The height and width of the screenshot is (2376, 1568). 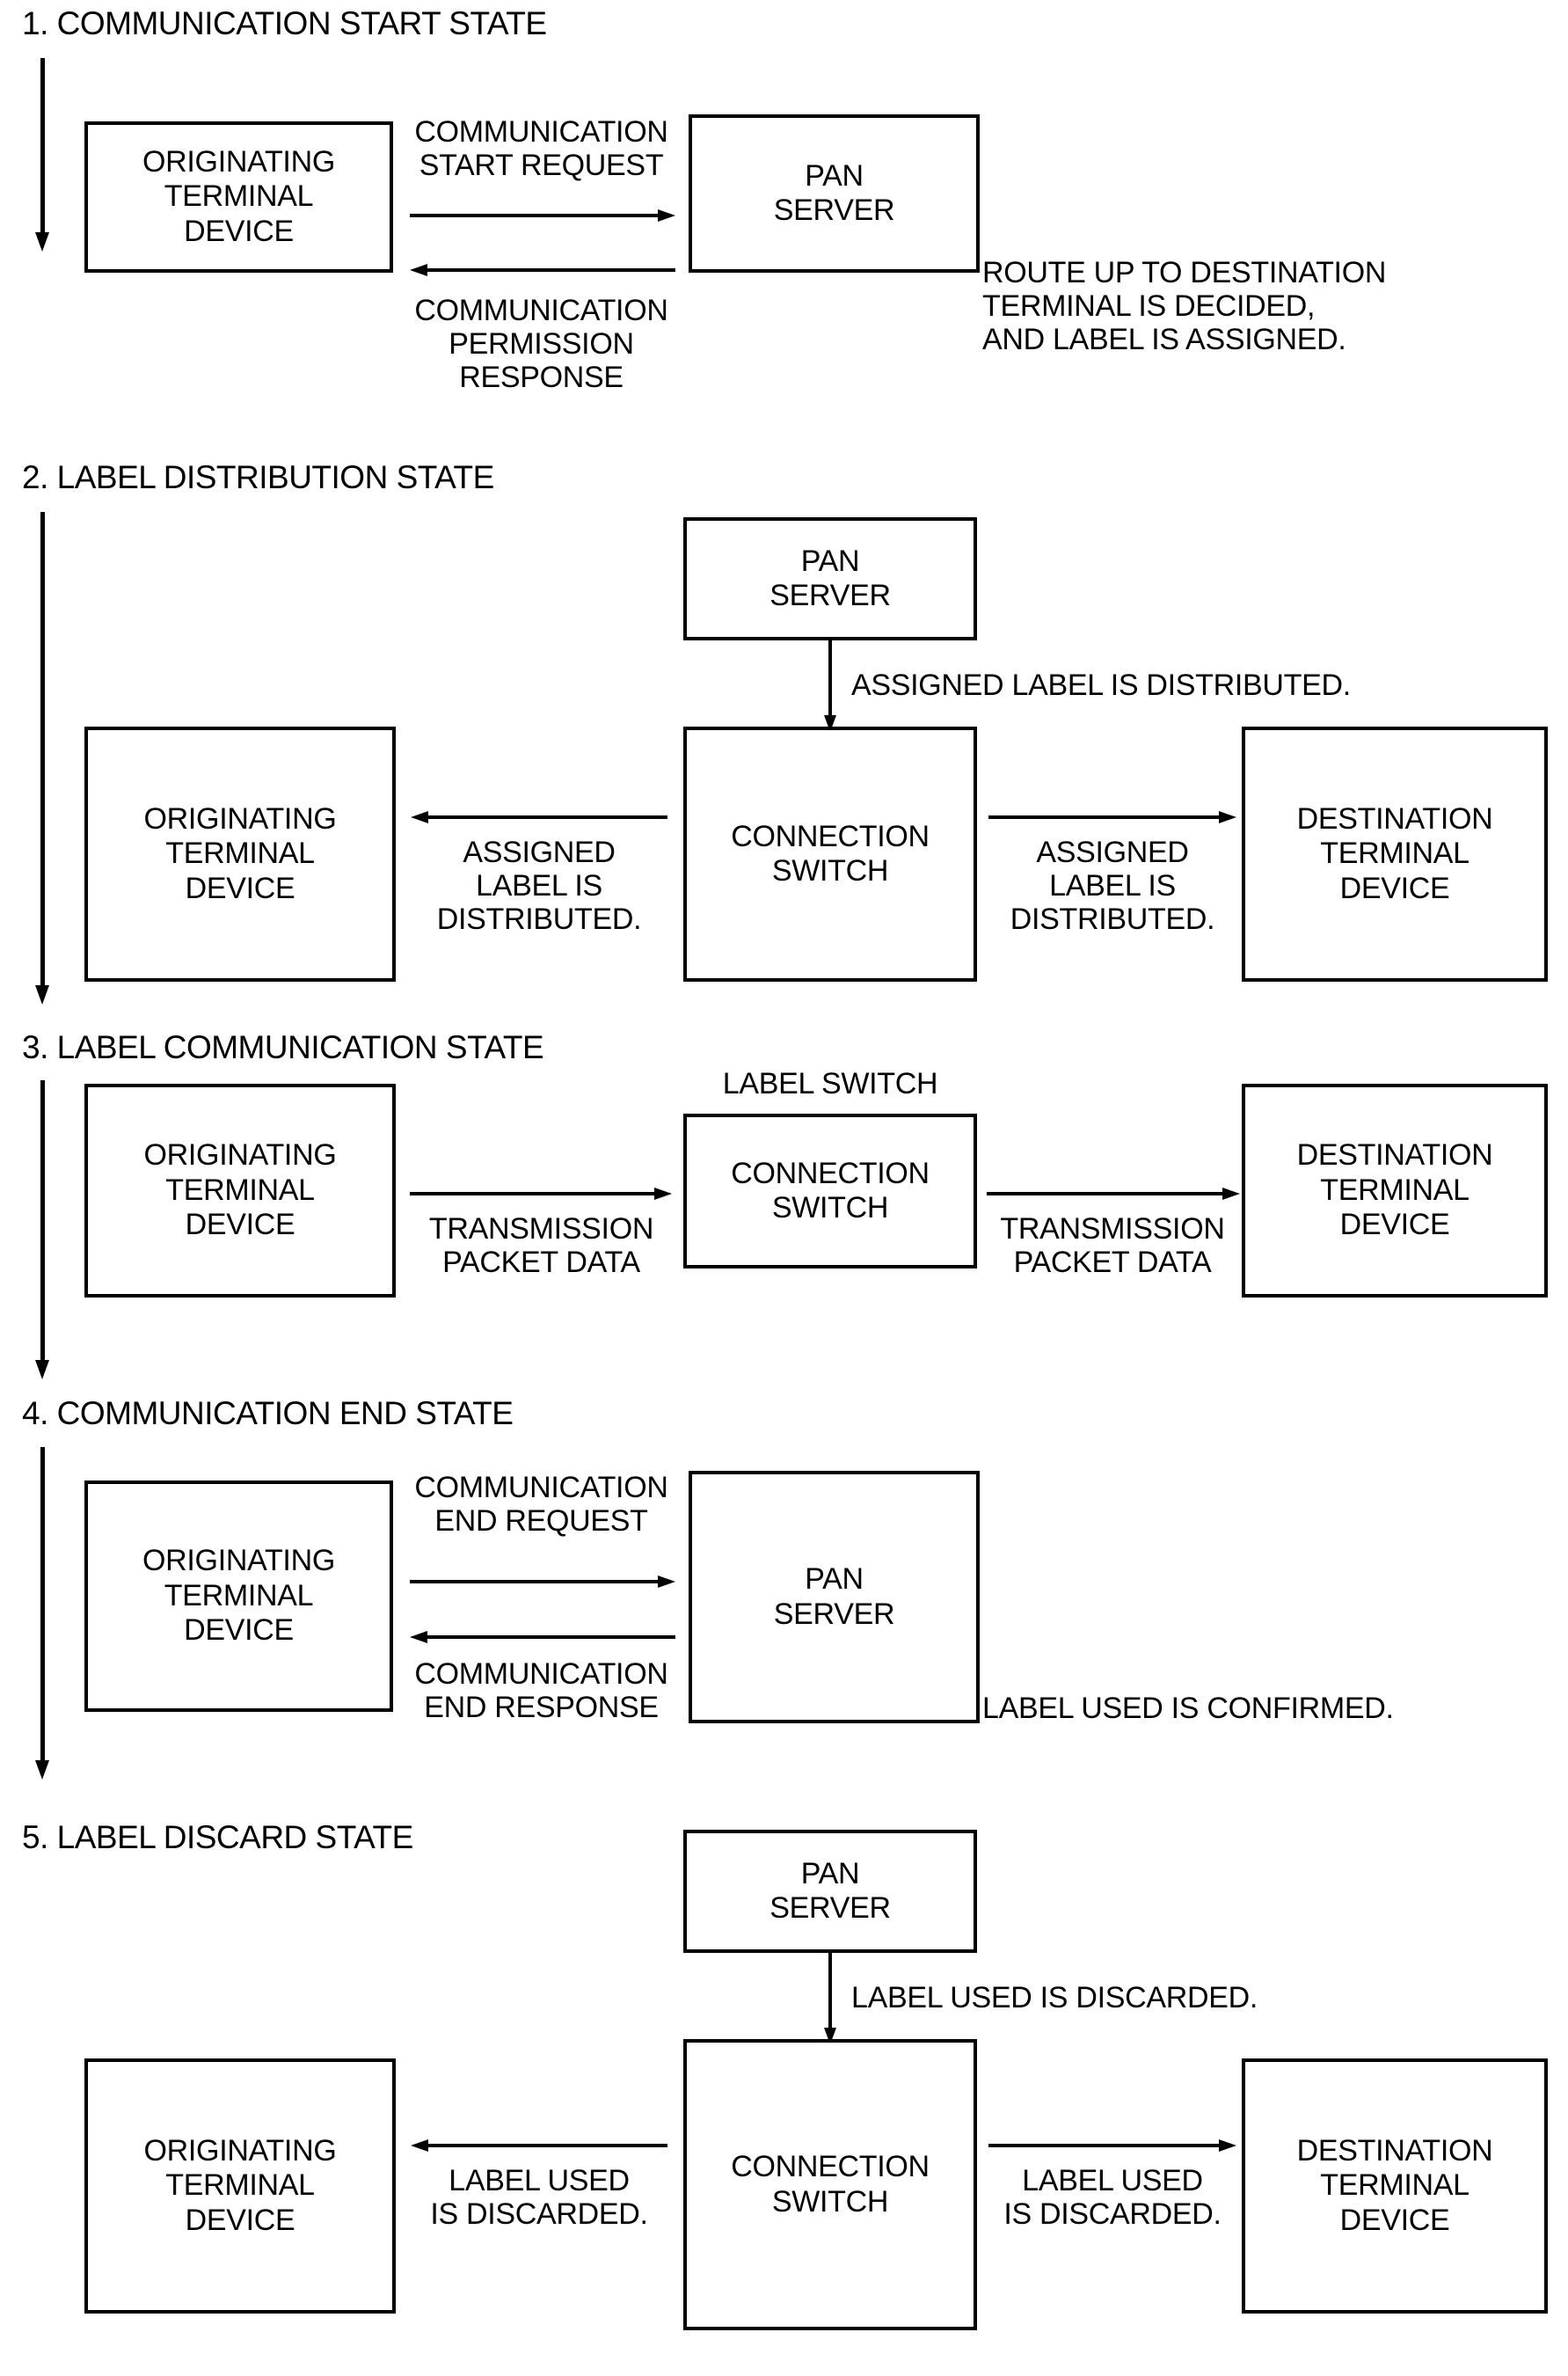 I want to click on node-pan-server-1: PAN SERVER, so click(x=834, y=193).